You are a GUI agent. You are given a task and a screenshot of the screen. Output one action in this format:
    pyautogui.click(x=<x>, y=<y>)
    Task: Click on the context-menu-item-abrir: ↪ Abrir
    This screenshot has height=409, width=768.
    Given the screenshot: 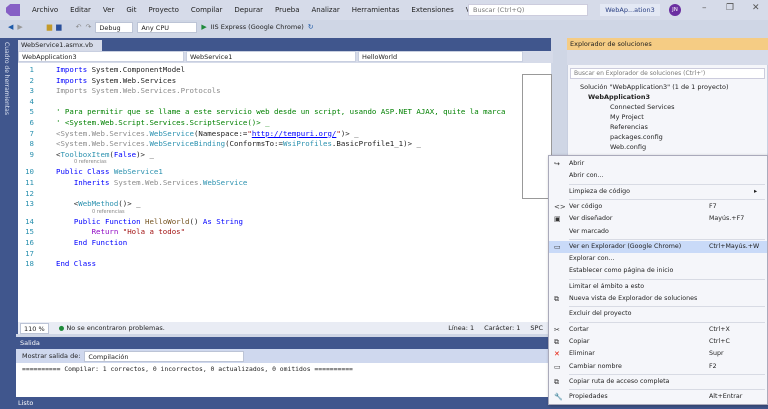 What is the action you would take?
    pyautogui.click(x=658, y=164)
    